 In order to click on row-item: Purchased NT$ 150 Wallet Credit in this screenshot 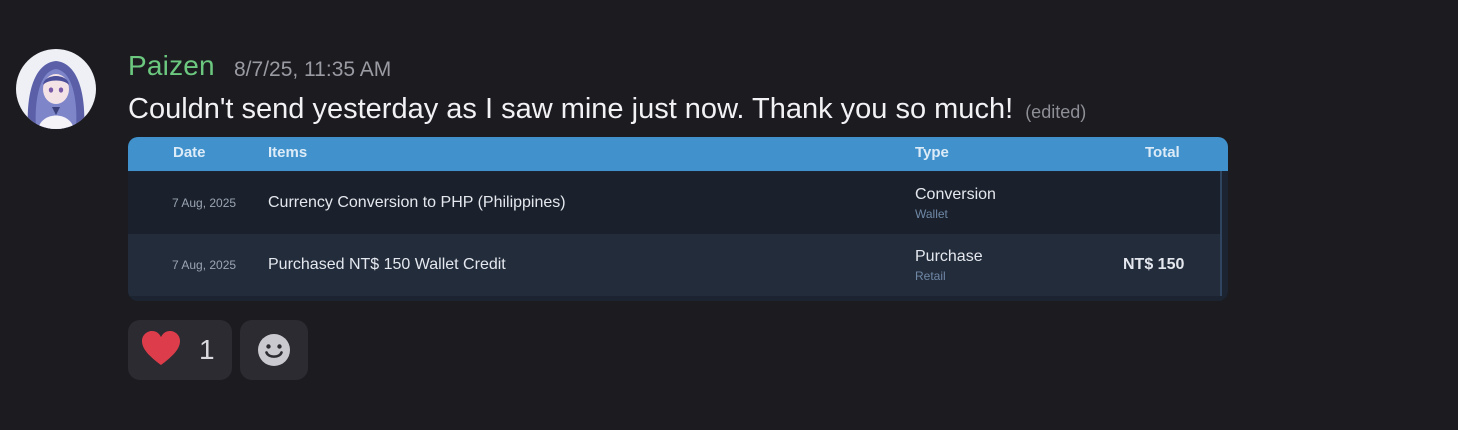, I will do `click(387, 264)`.